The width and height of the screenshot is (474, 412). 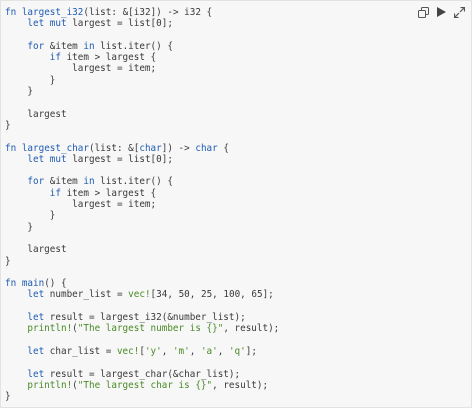 What do you see at coordinates (150, 329) in the screenshot?
I see `code-token: "The largest number is {}"` at bounding box center [150, 329].